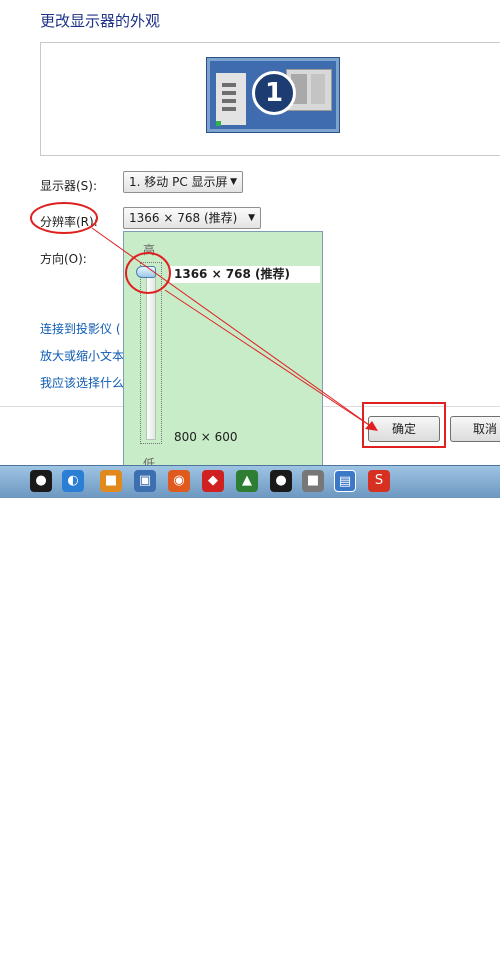 The image size is (500, 960). I want to click on watermark-url: jingyan.baidu.com, so click(457, 955).